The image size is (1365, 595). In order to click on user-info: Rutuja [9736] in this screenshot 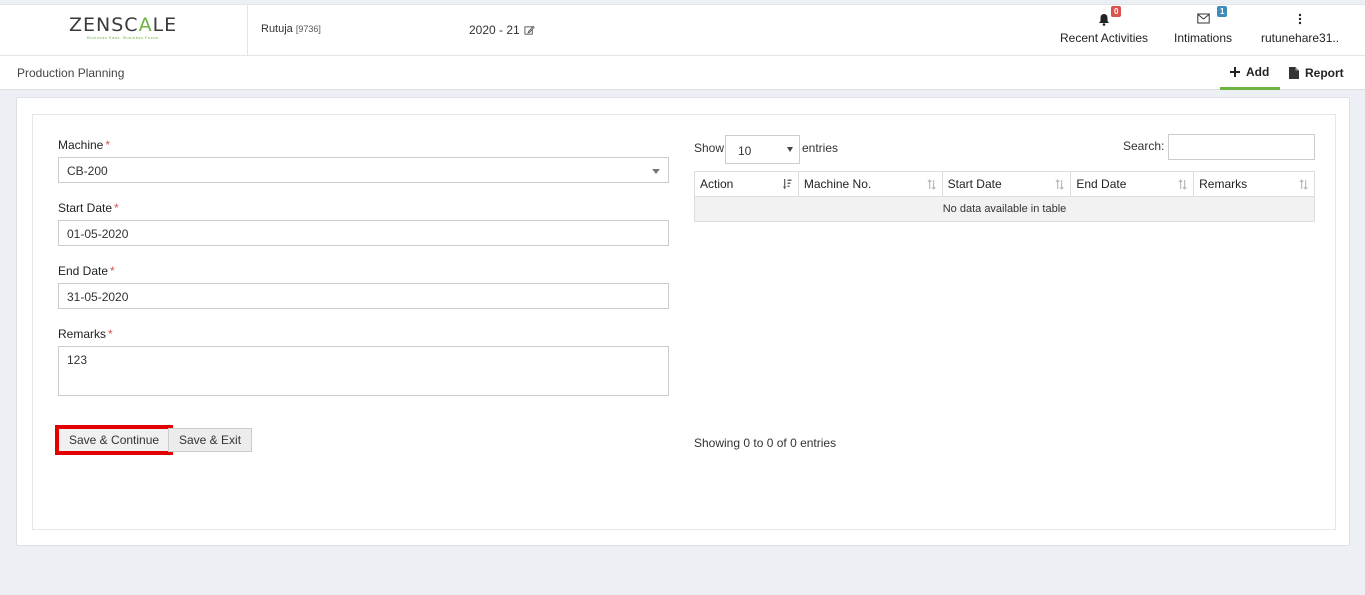, I will do `click(291, 29)`.